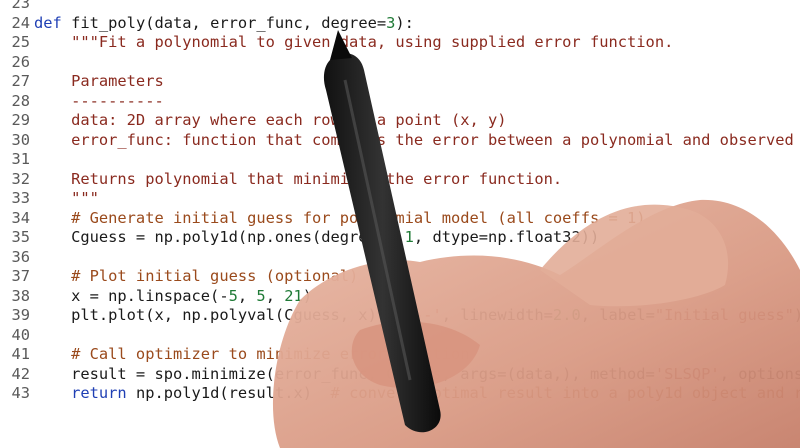 The image size is (800, 448). What do you see at coordinates (219, 237) in the screenshot?
I see `code-token: Cguess = np.poly1d(np.ones(degree +` at bounding box center [219, 237].